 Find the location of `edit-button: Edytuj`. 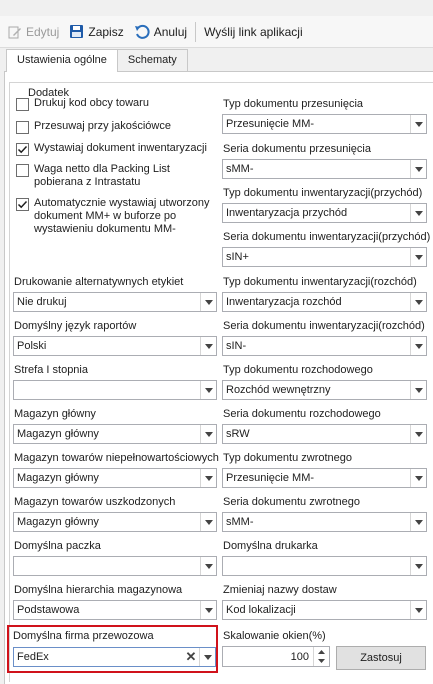

edit-button: Edytuj is located at coordinates (33, 32).